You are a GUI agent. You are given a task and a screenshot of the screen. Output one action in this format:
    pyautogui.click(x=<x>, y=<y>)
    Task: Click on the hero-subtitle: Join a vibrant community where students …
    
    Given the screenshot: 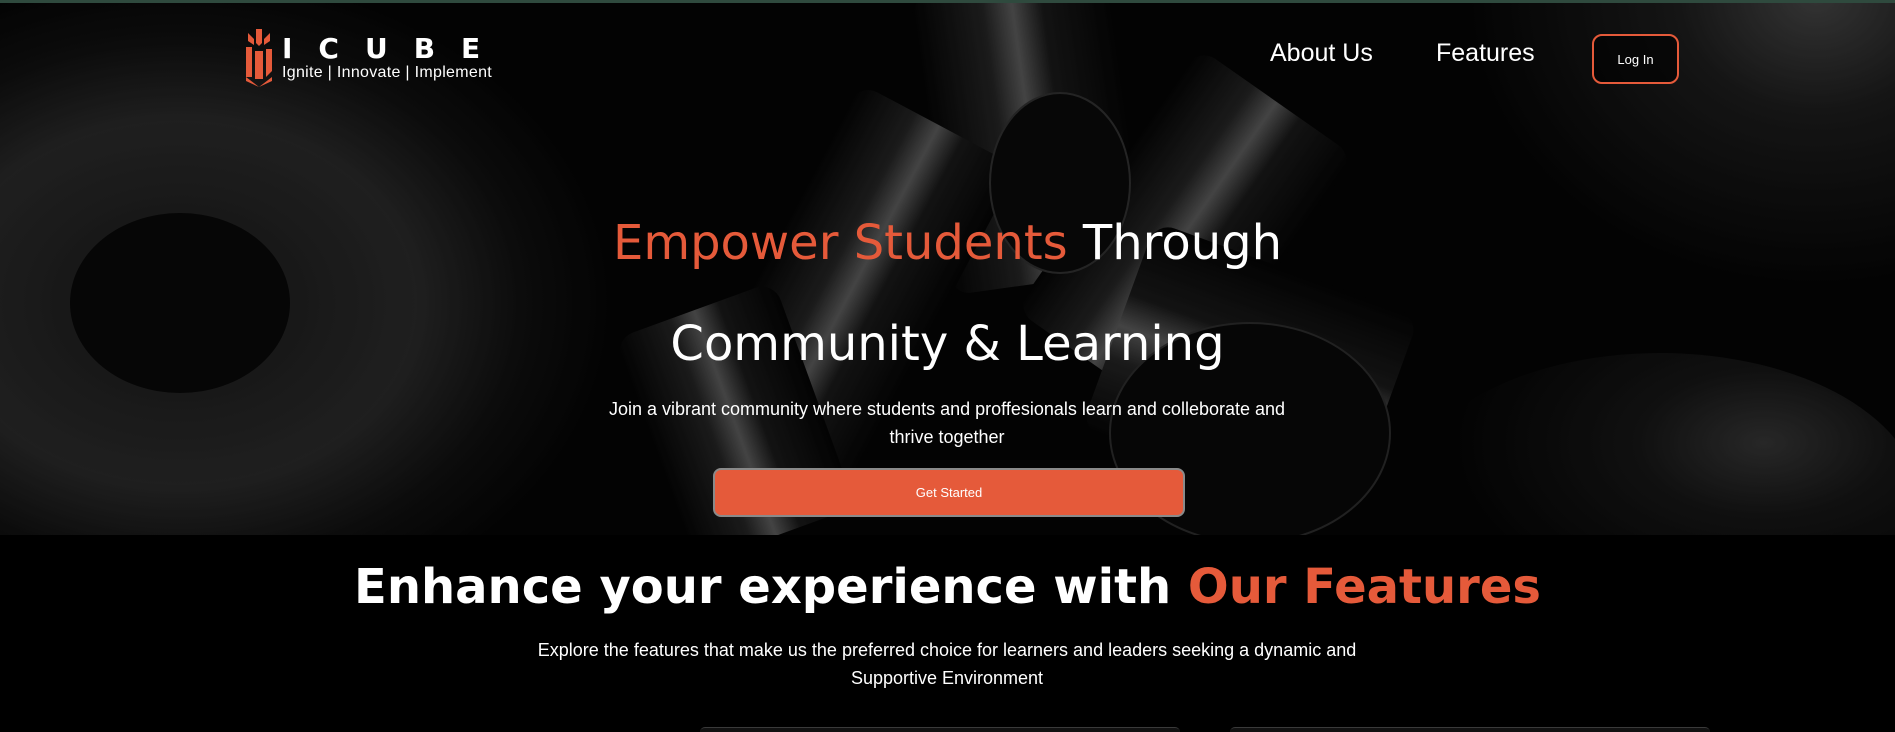 What is the action you would take?
    pyautogui.click(x=947, y=423)
    